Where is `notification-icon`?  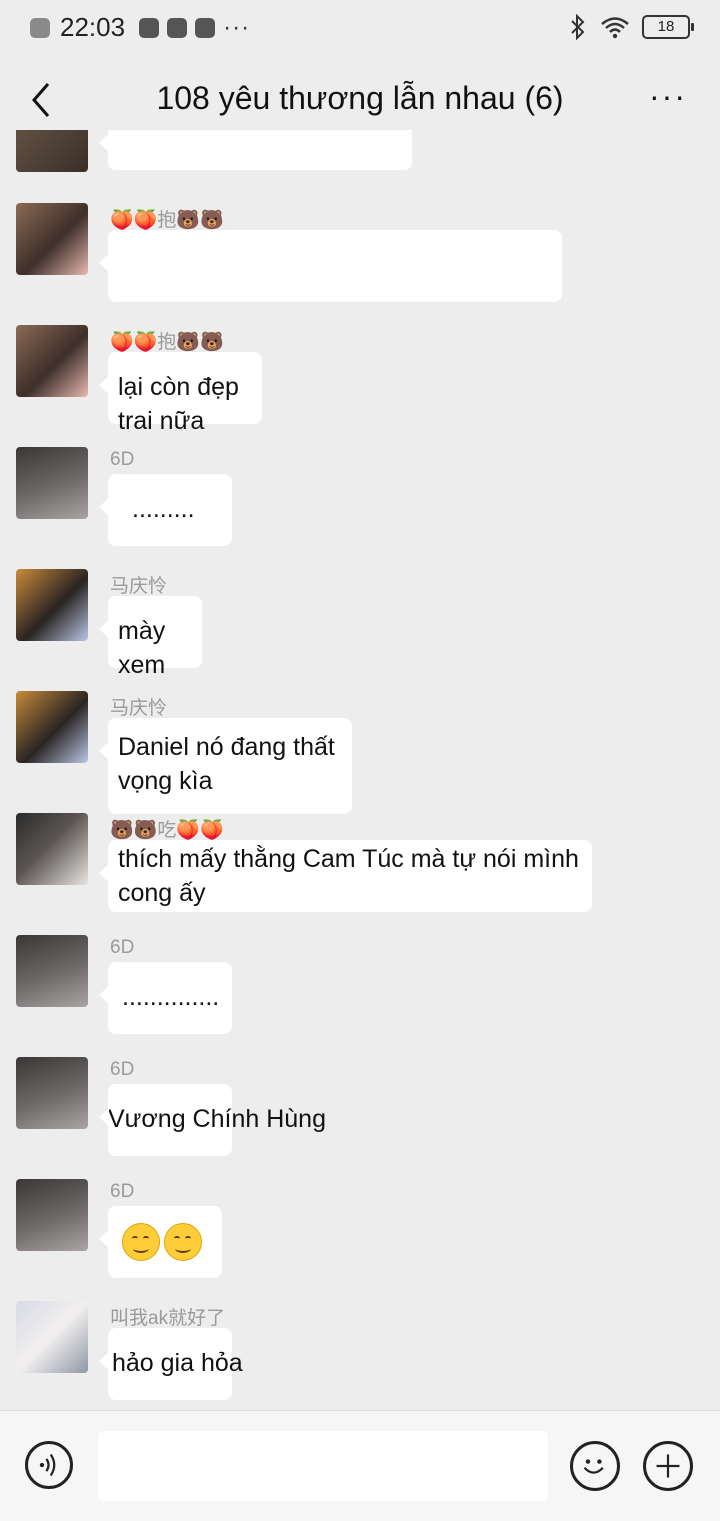 notification-icon is located at coordinates (40, 27).